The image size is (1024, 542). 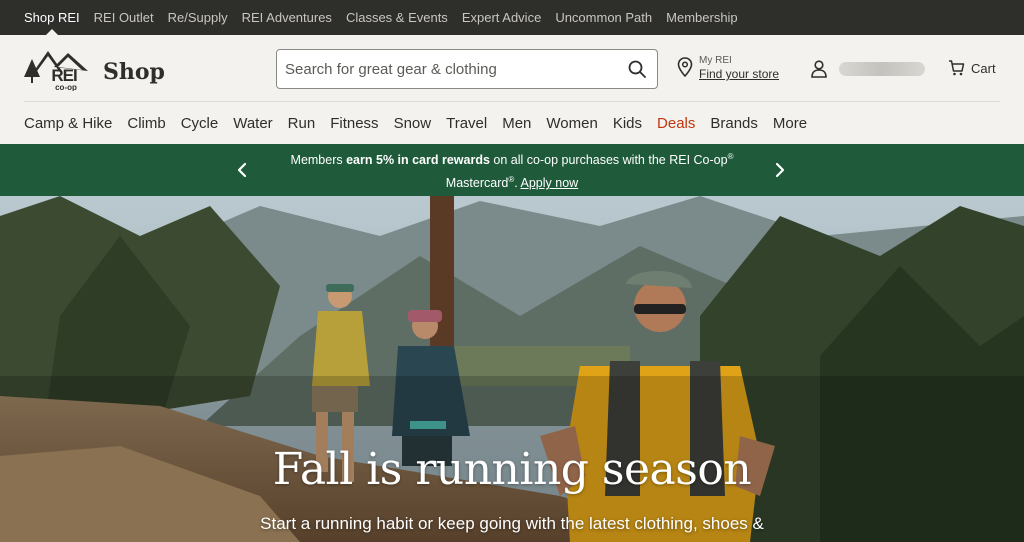 I want to click on cart-button: Cart, so click(x=972, y=68).